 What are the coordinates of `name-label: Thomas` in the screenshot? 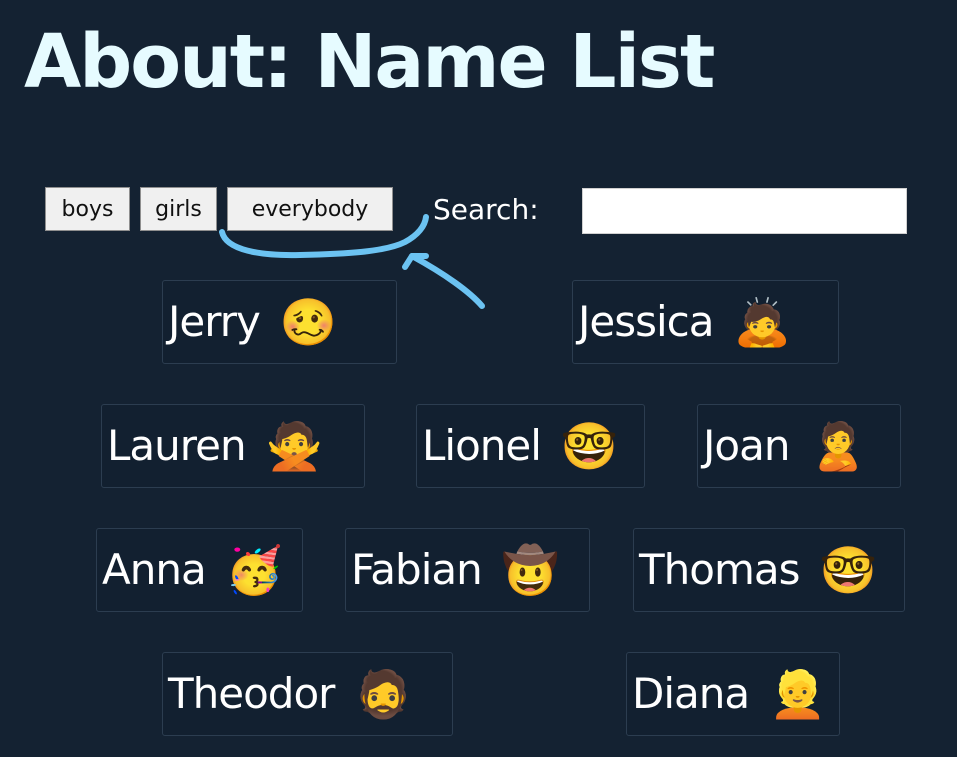 It's located at (720, 569).